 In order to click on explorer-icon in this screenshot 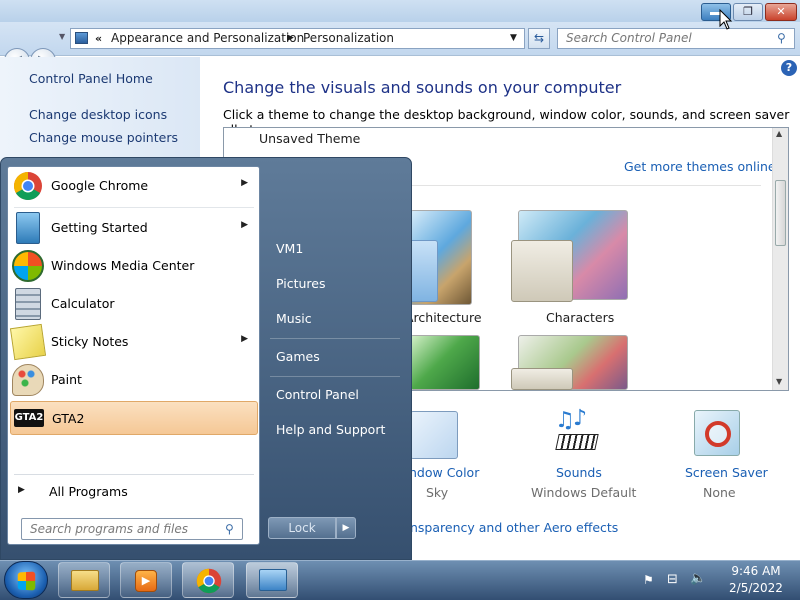, I will do `click(85, 580)`.